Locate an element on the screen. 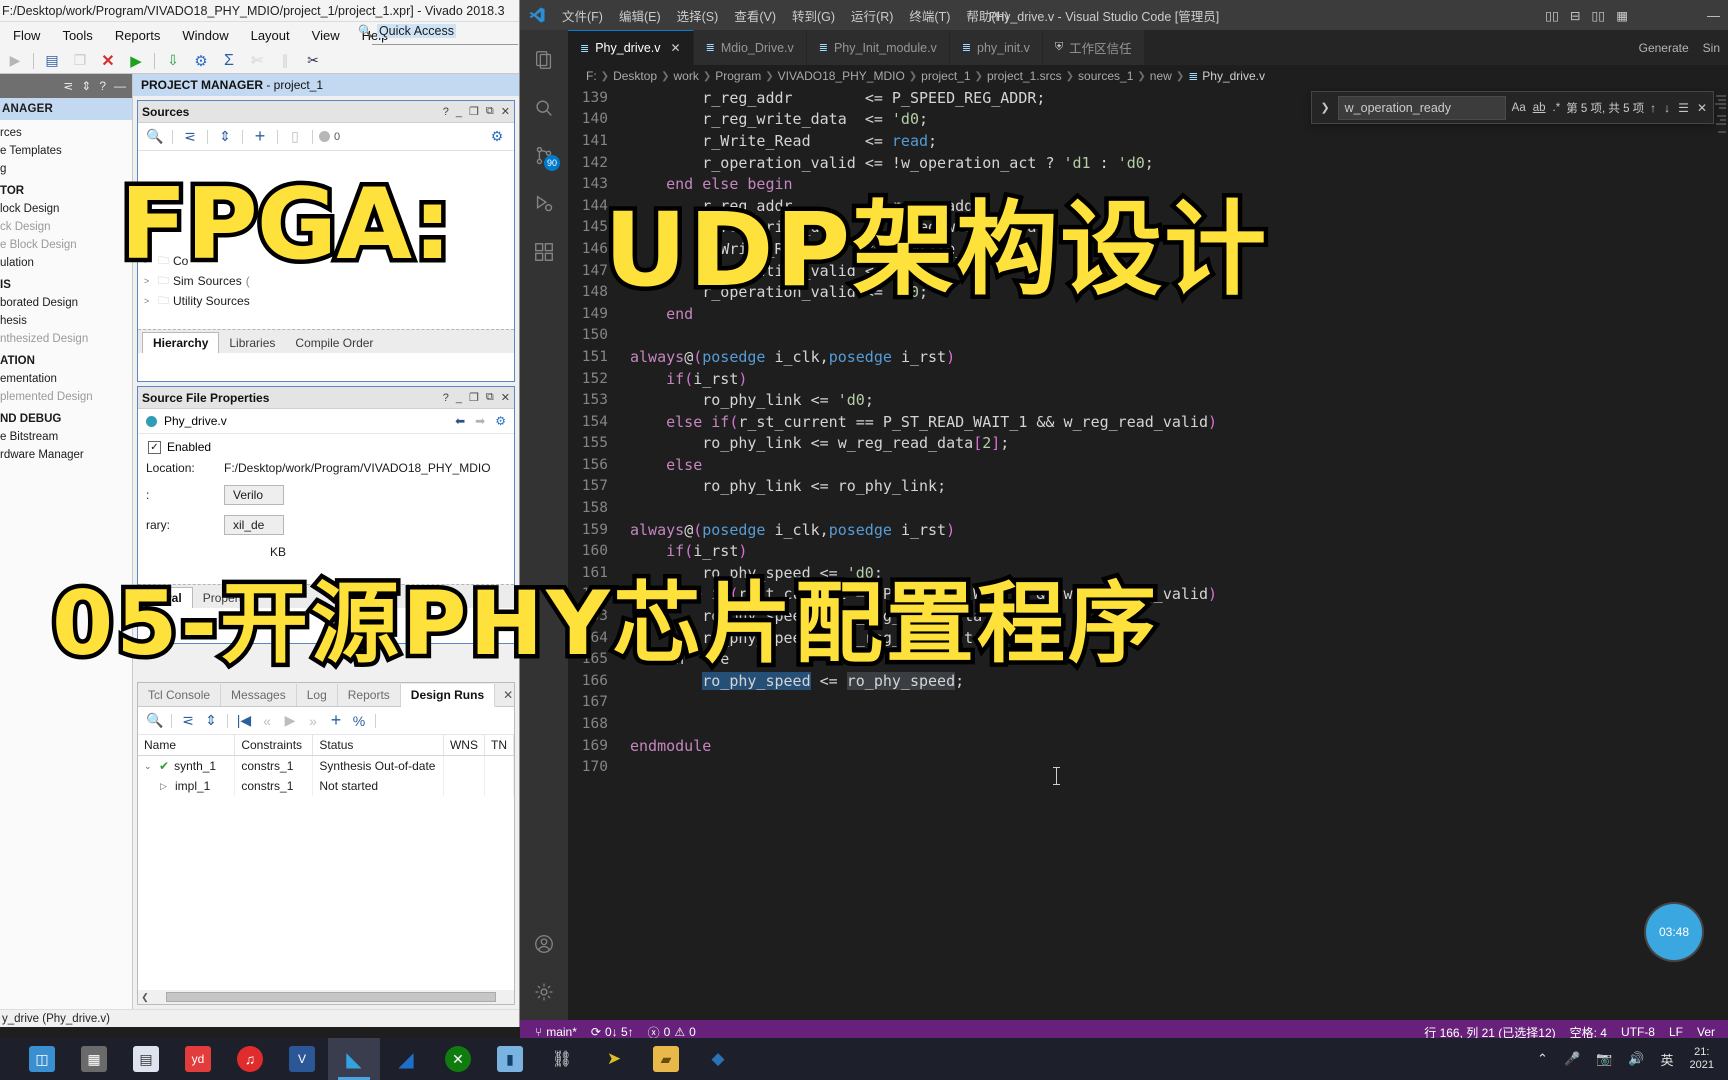 This screenshot has width=1728, height=1080. menu-view: View is located at coordinates (326, 35).